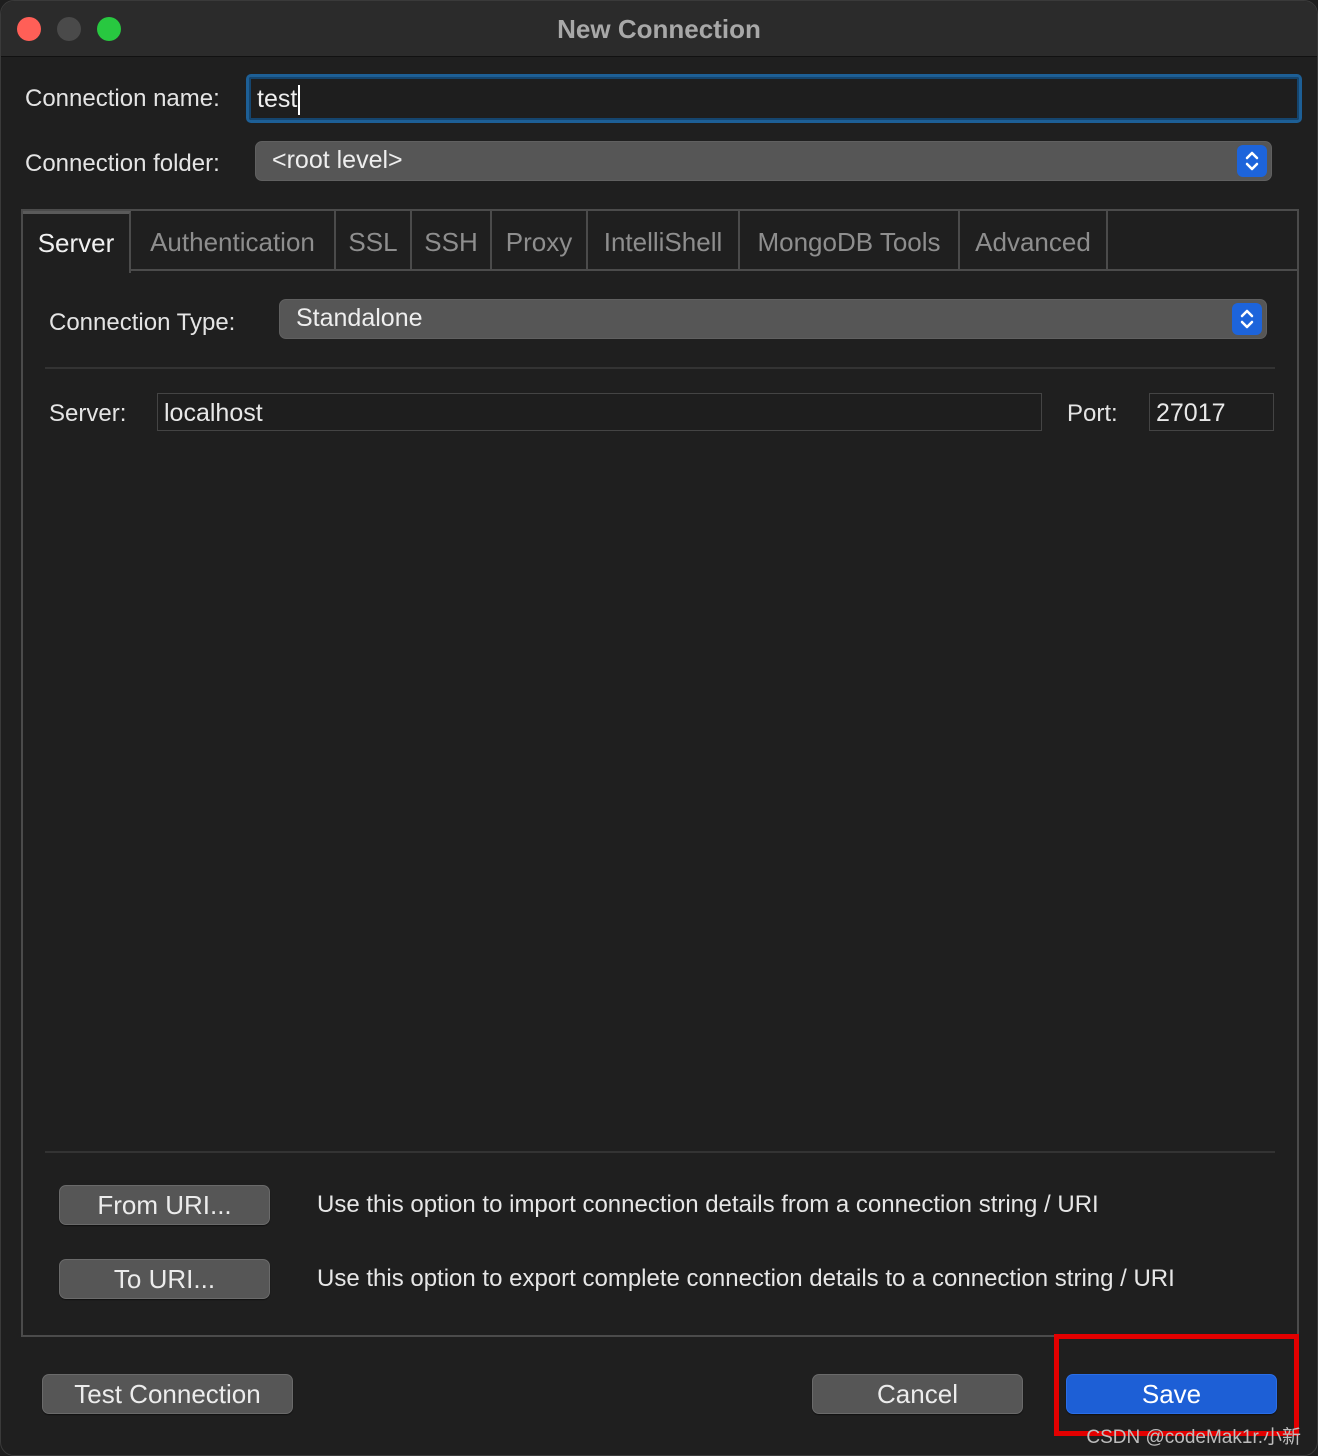  I want to click on tab-advanced: Advanced, so click(1034, 241).